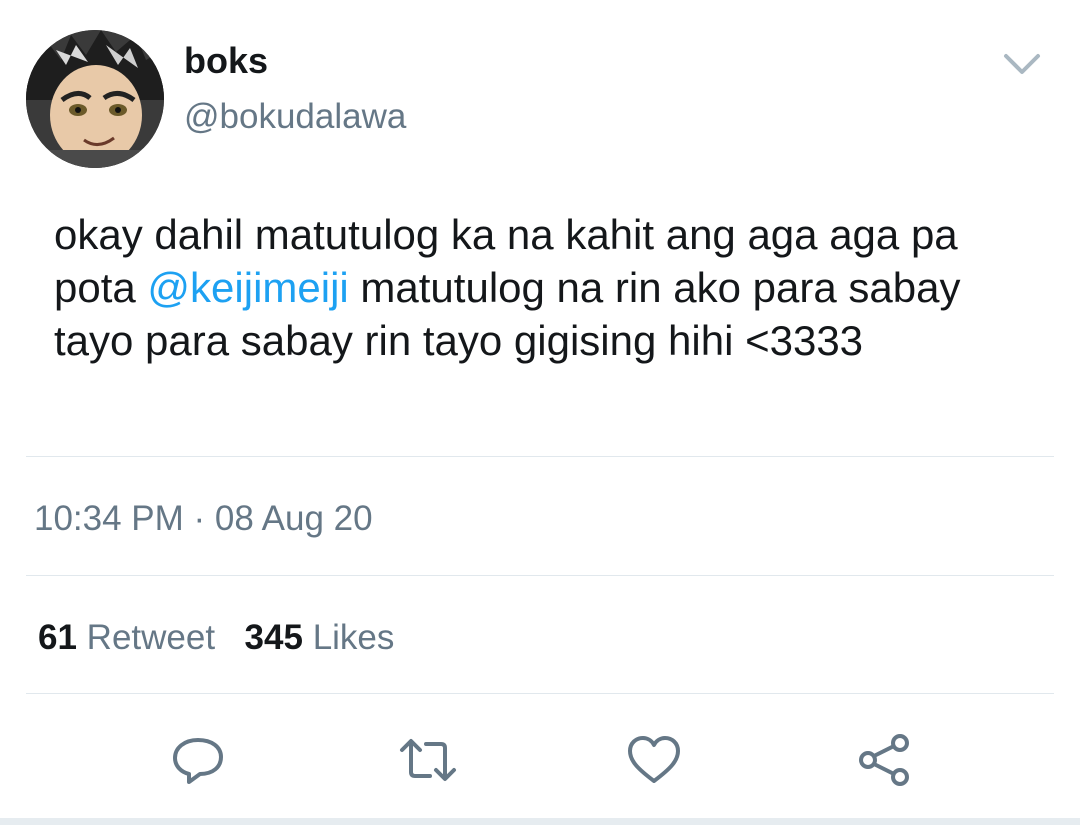 Image resolution: width=1080 pixels, height=825 pixels. What do you see at coordinates (216, 638) in the screenshot?
I see `tweet-stats: 61 Retweet 345 Likes` at bounding box center [216, 638].